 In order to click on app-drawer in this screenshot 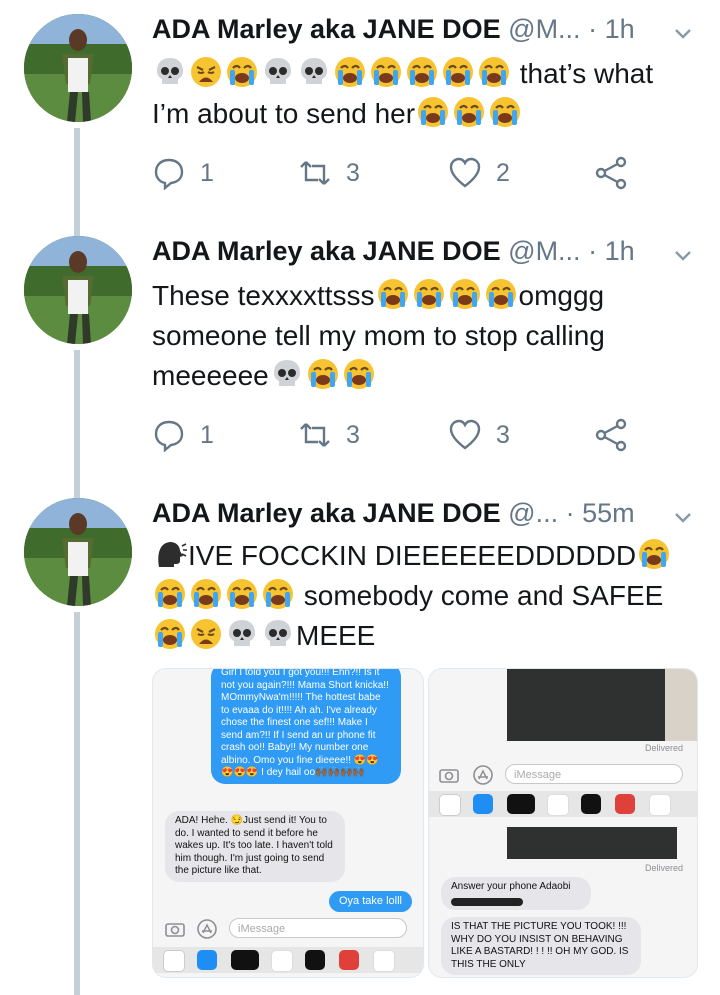, I will do `click(563, 804)`.